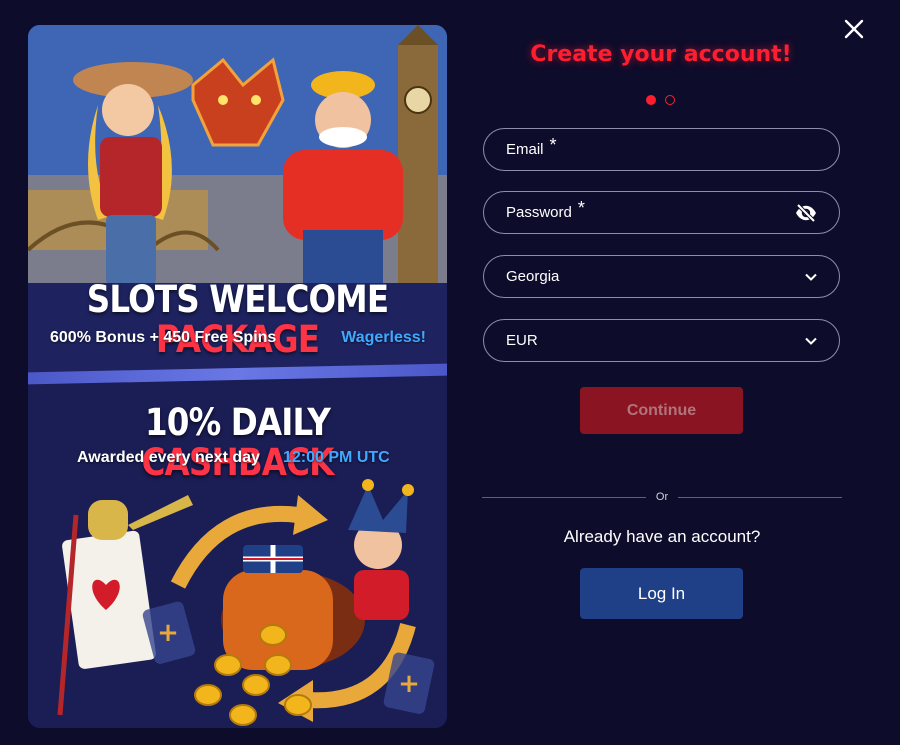  I want to click on or-line-right, so click(760, 497).